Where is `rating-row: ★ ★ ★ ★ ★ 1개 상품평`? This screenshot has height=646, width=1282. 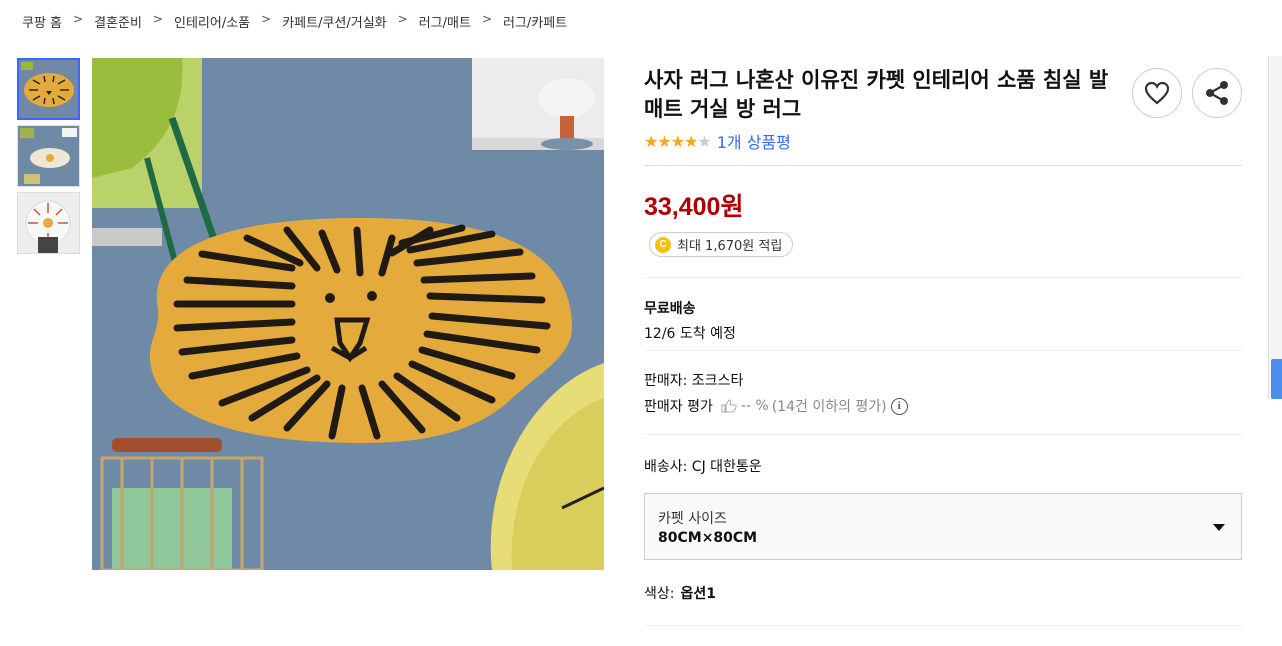
rating-row: ★ ★ ★ ★ ★ 1개 상품평 is located at coordinates (717, 141).